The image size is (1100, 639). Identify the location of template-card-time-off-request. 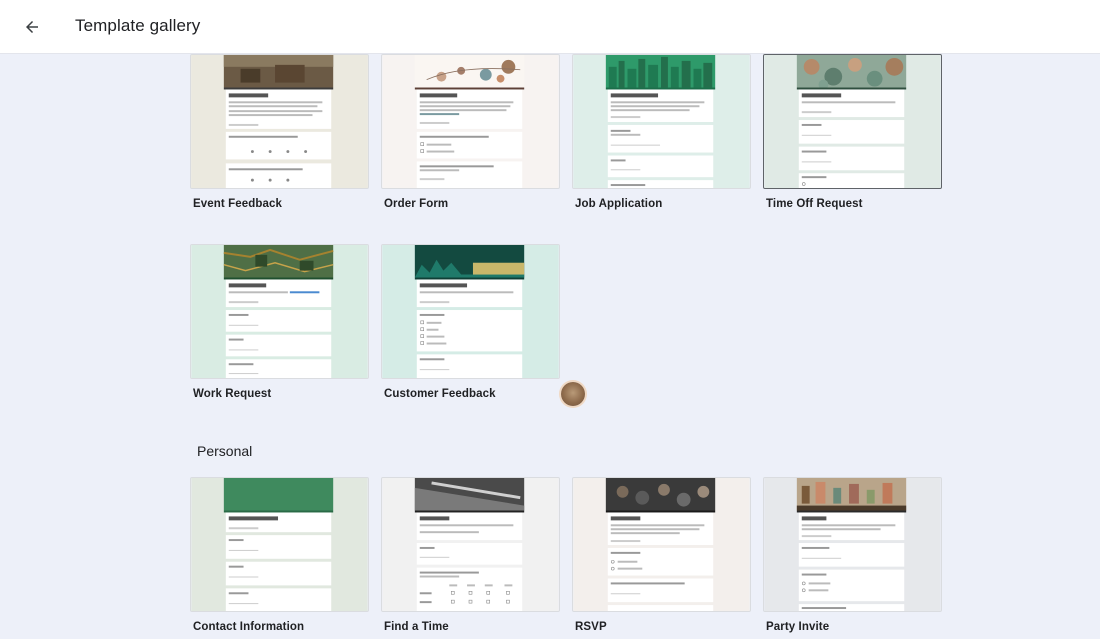
(852, 121).